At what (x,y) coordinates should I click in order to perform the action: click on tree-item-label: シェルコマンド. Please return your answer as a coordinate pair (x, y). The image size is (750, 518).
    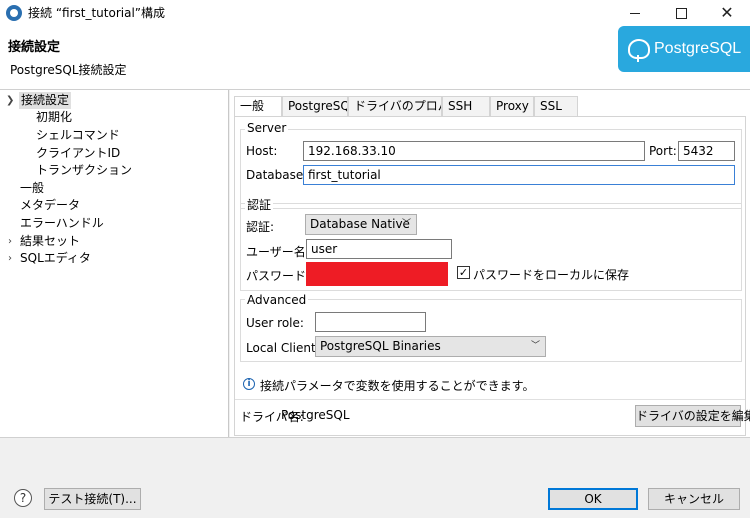
    Looking at the image, I should click on (78, 135).